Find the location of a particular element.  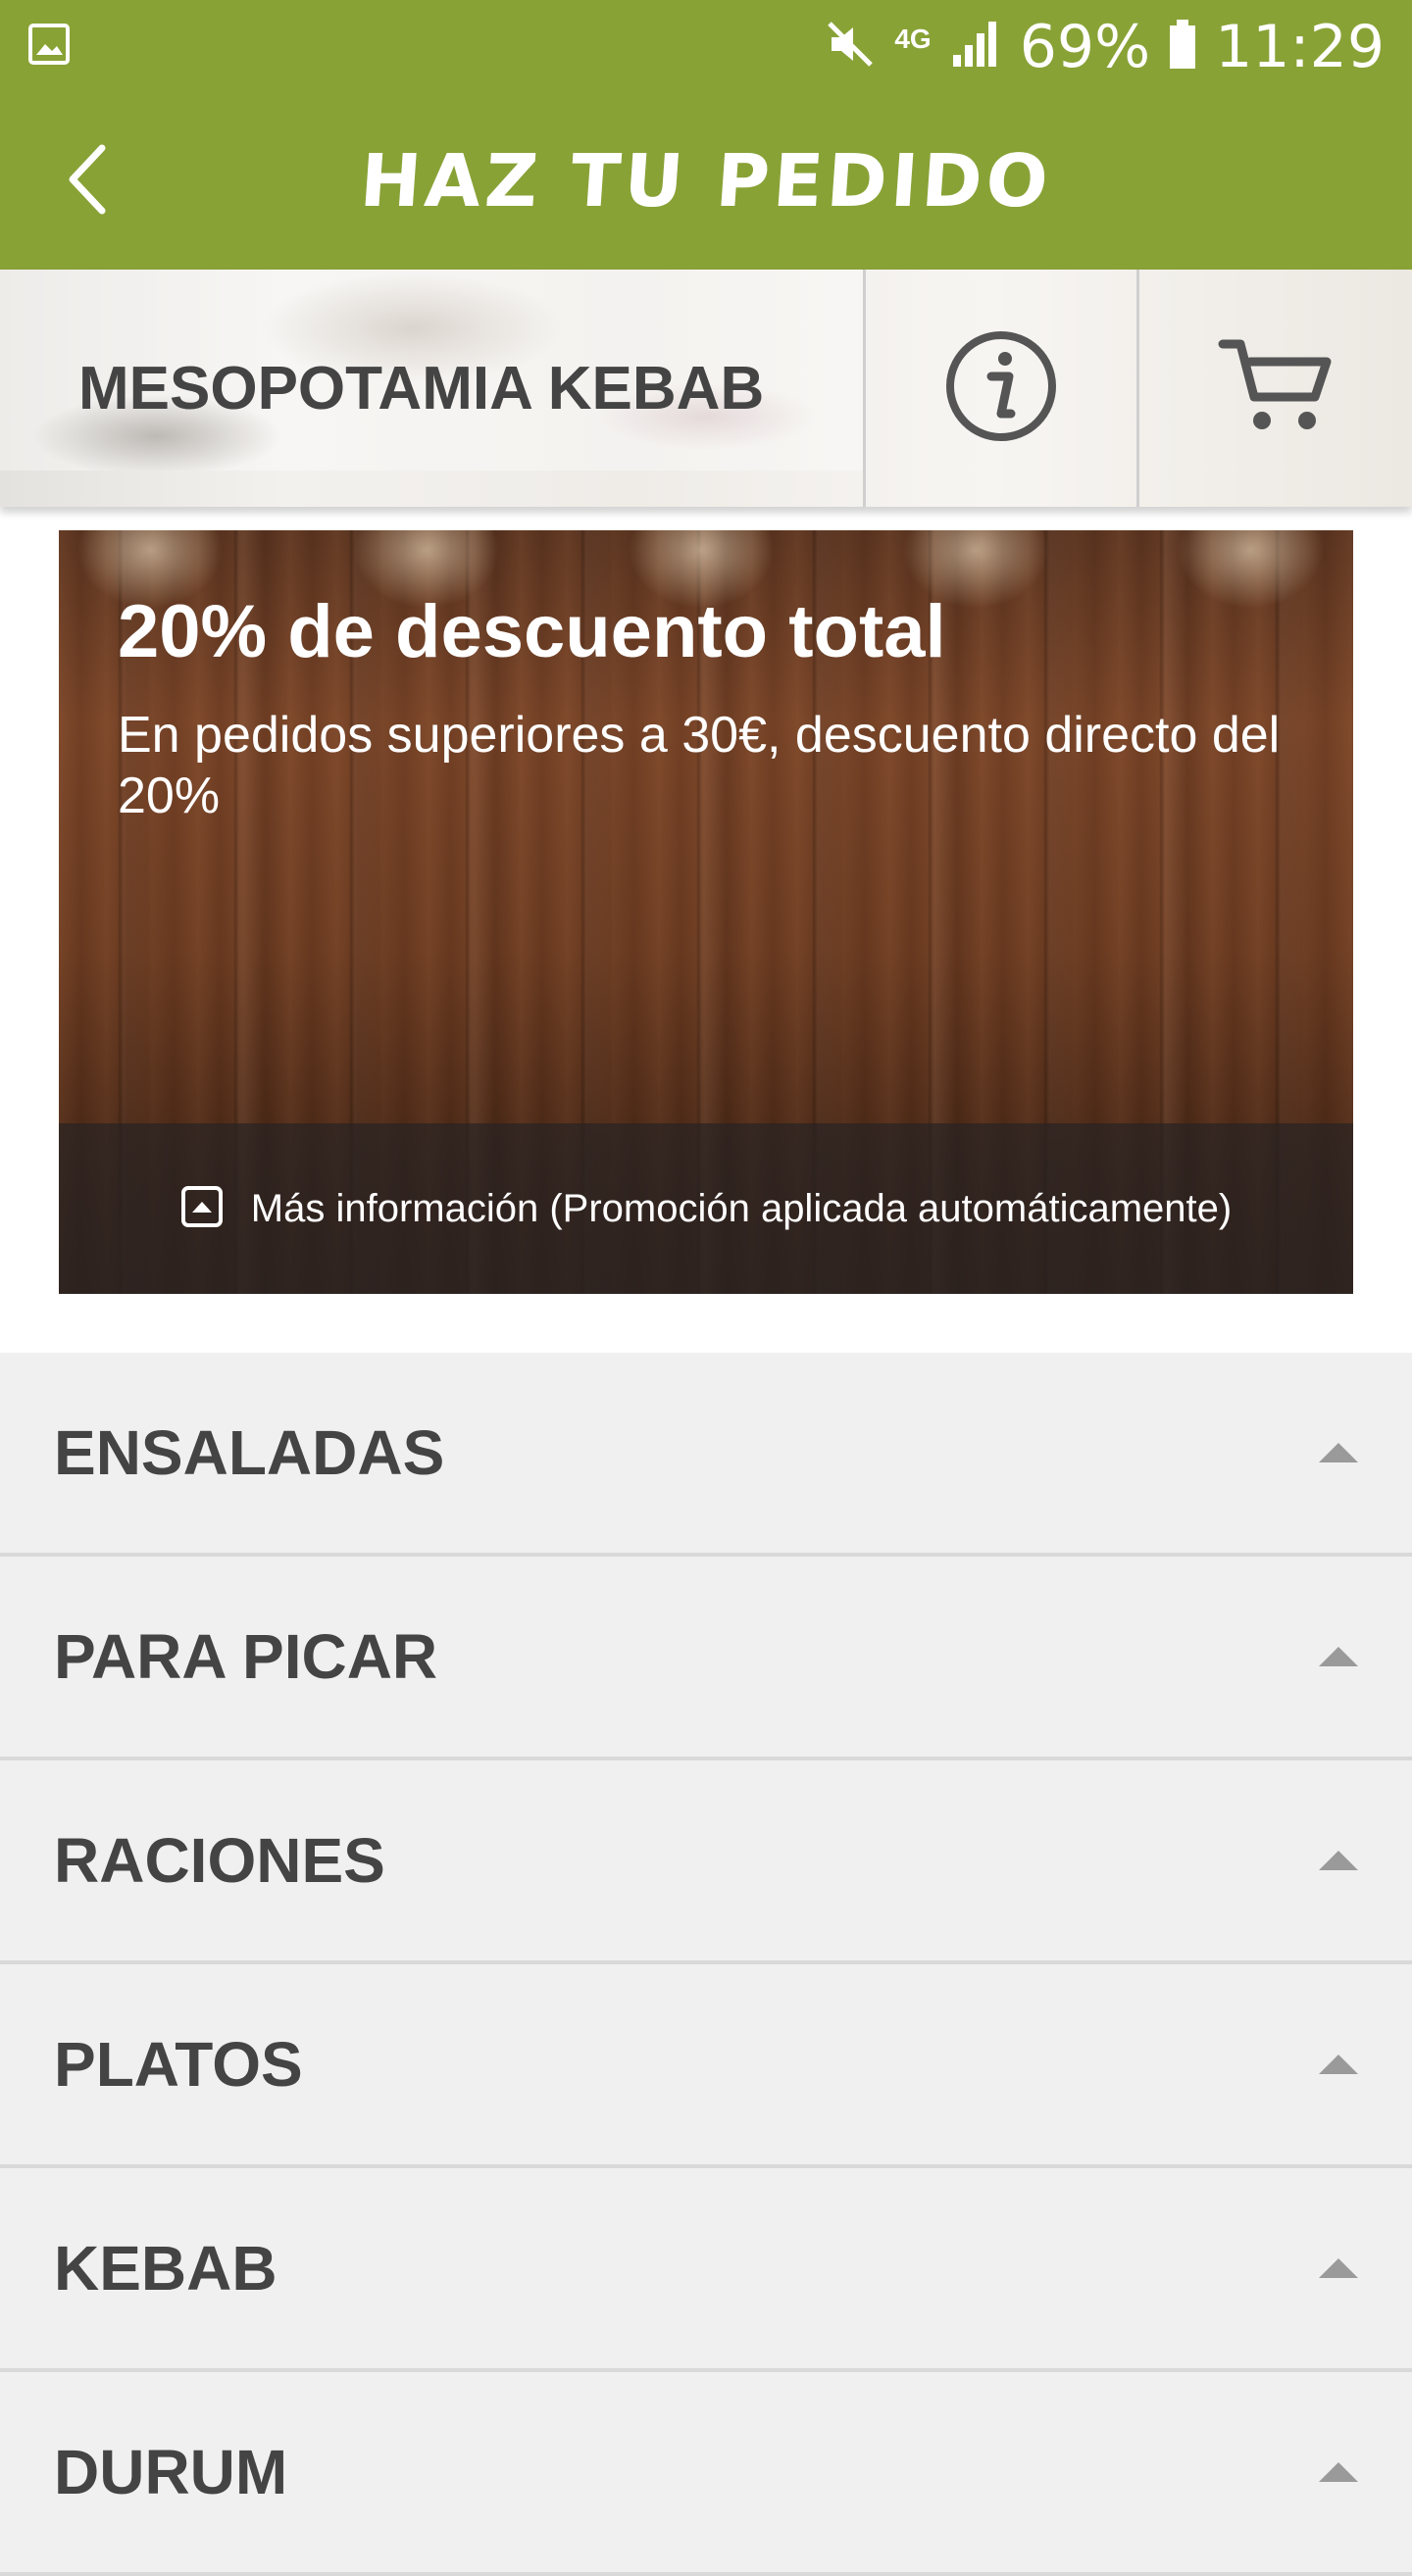

cart-icon is located at coordinates (1276, 388).